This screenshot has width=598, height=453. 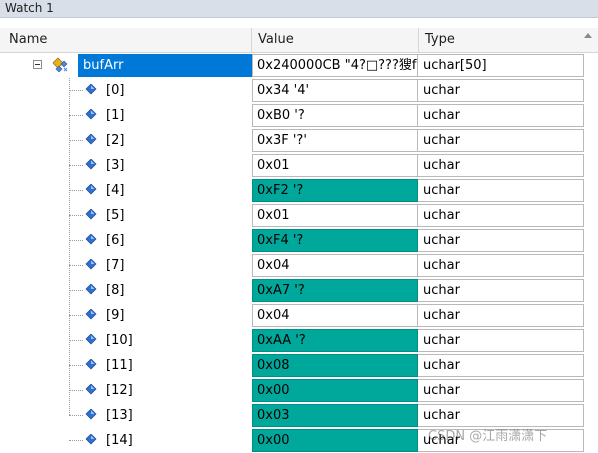 I want to click on value-cell: 0x34 '4', so click(x=335, y=90).